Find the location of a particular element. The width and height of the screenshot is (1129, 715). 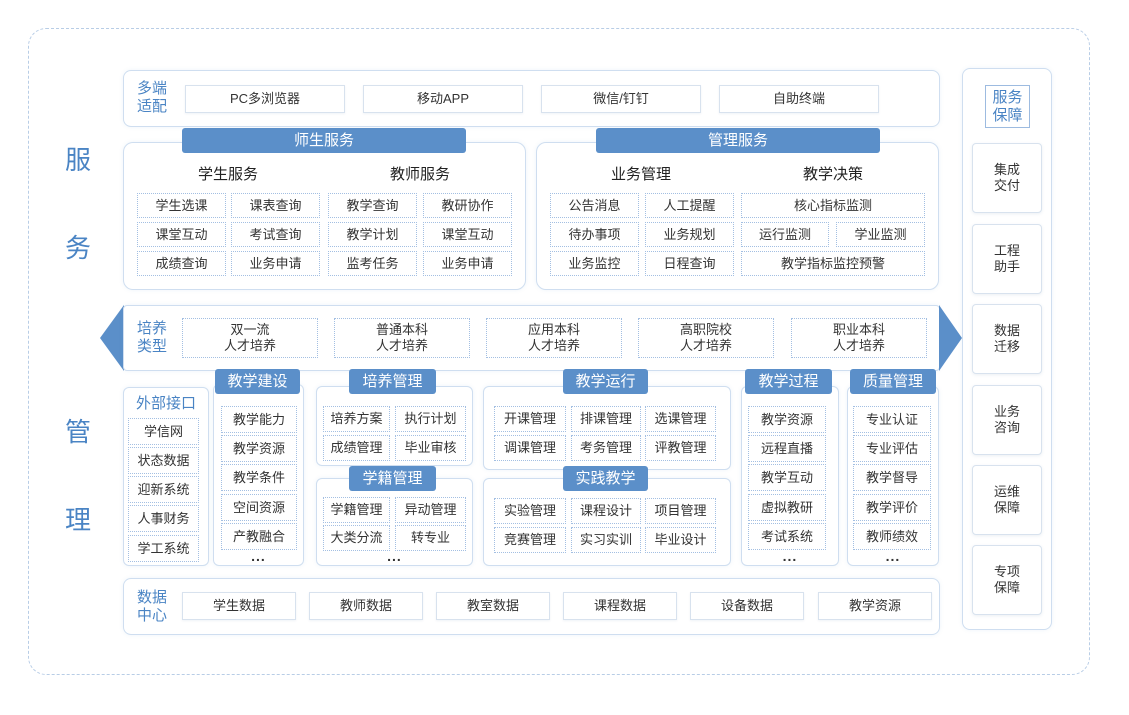

process-live-streaming: 远程直播 is located at coordinates (787, 448).